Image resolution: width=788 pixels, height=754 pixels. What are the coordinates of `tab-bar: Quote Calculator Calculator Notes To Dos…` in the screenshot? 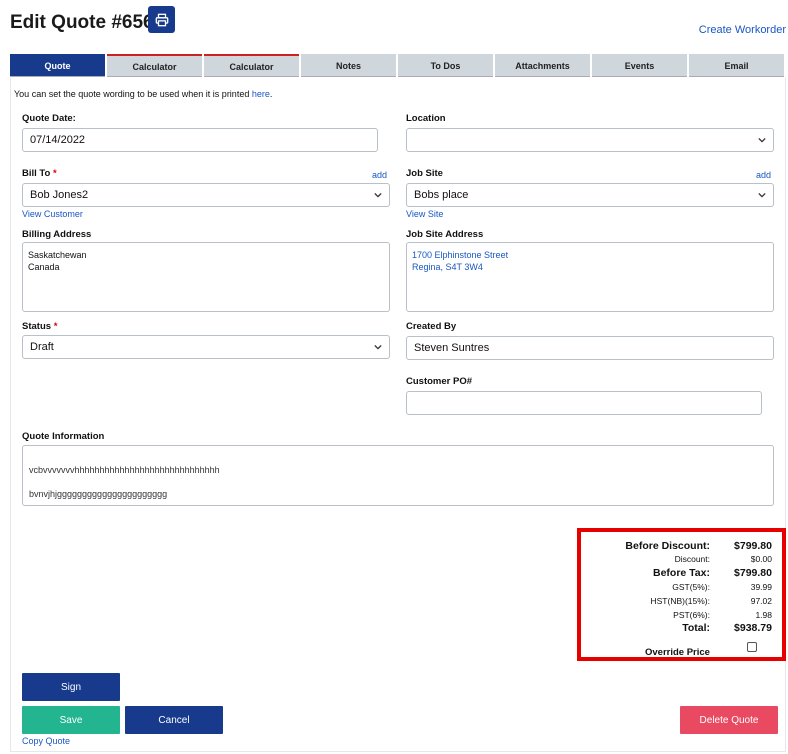 It's located at (397, 65).